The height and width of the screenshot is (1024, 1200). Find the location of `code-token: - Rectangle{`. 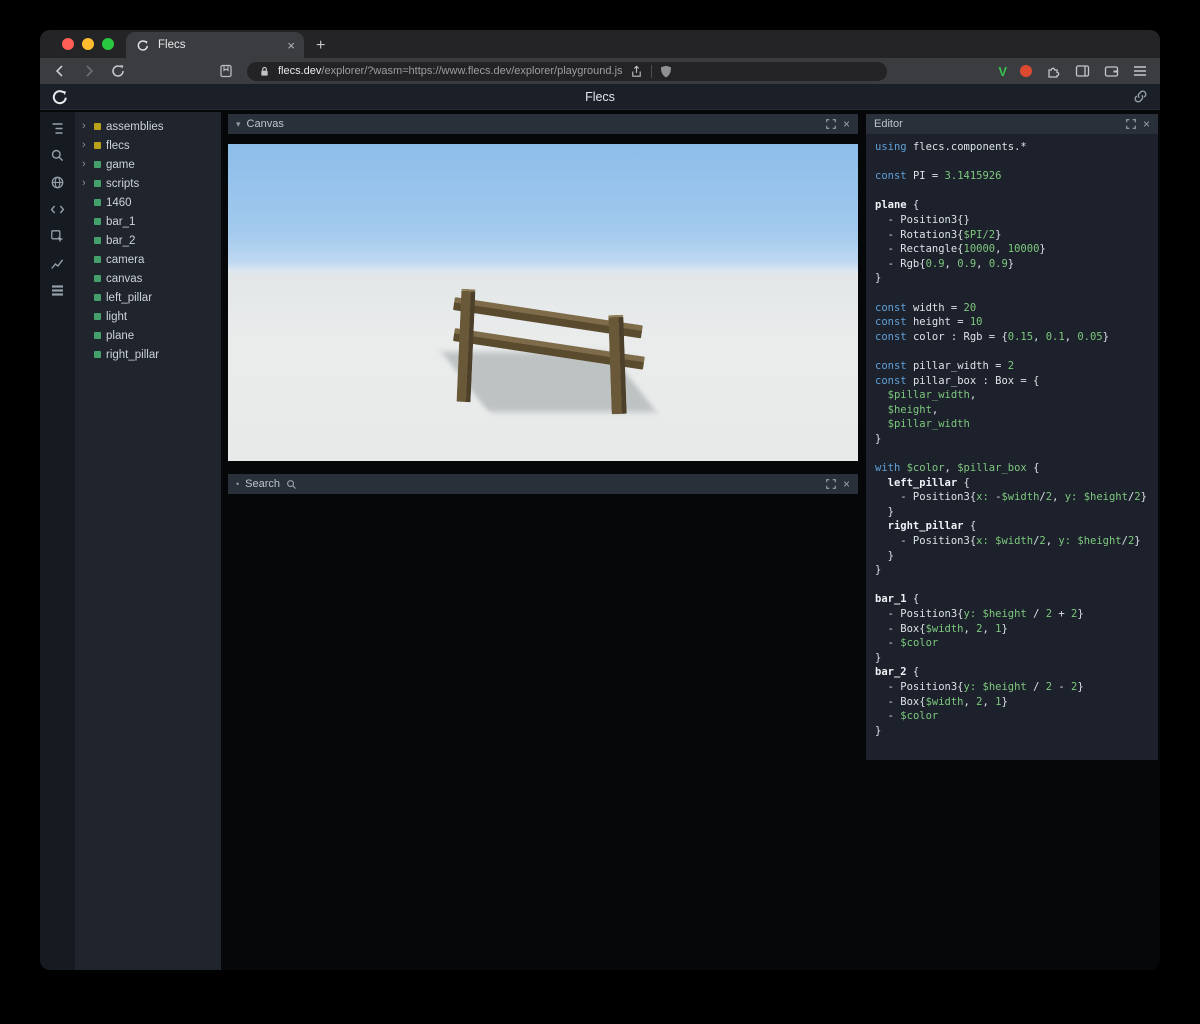

code-token: - Rectangle{ is located at coordinates (919, 249).